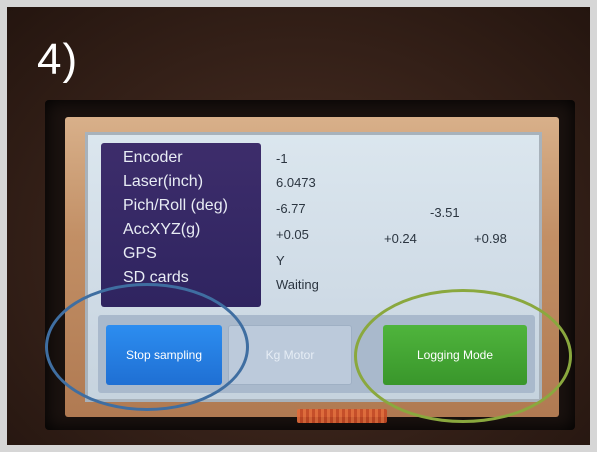 The image size is (597, 452). Describe the element at coordinates (291, 208) in the screenshot. I see `pitch-value: -6.77` at that location.